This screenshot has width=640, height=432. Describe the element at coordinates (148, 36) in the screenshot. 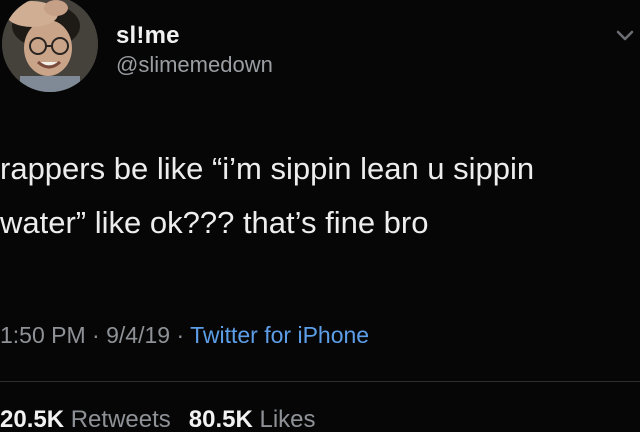

I see `display-name: sl!me` at that location.